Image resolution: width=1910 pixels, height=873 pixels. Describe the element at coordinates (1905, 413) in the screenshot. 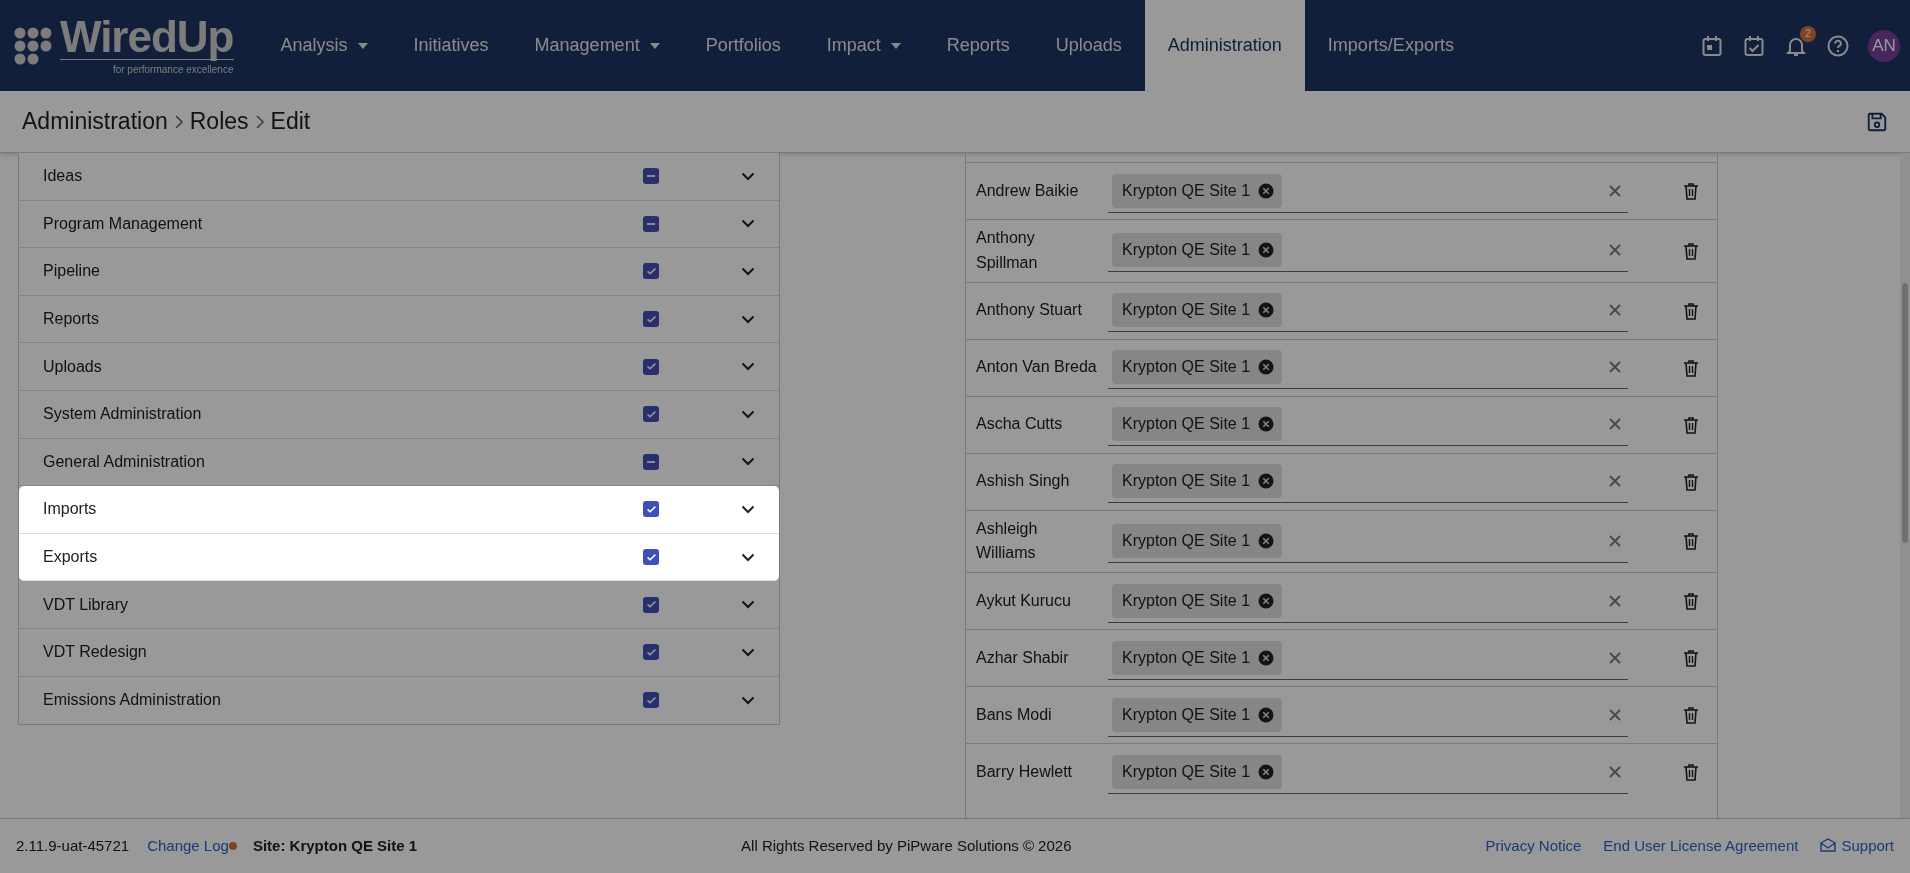

I see `scrollbar-thumb` at that location.